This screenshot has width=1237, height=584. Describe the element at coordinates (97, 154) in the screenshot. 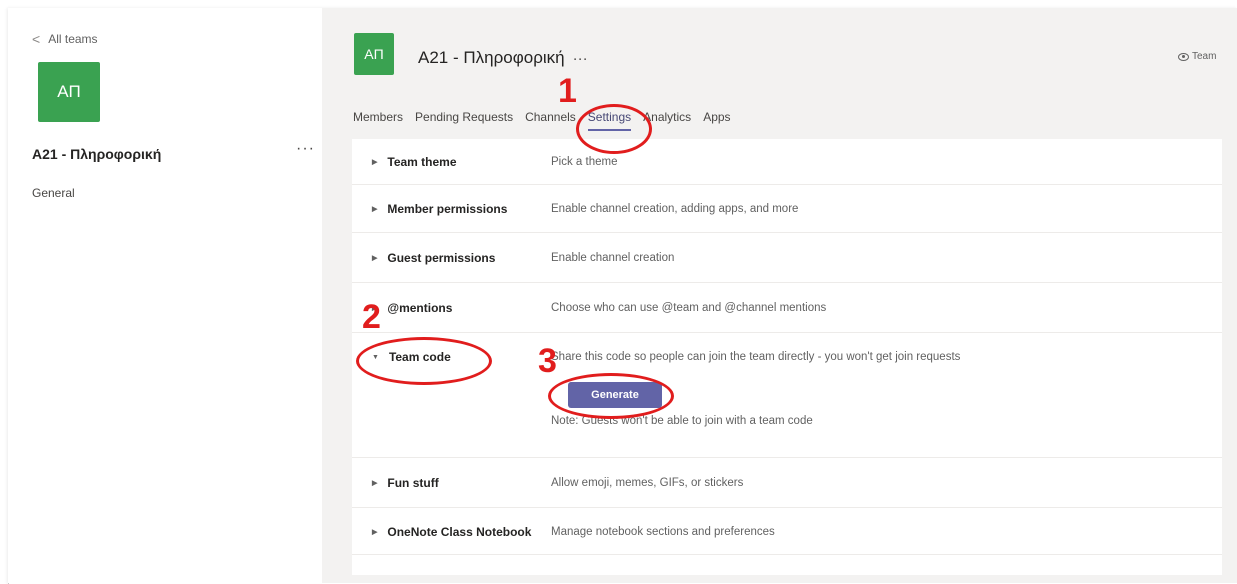

I see `team-name: Α21 - Πληροφορική` at that location.